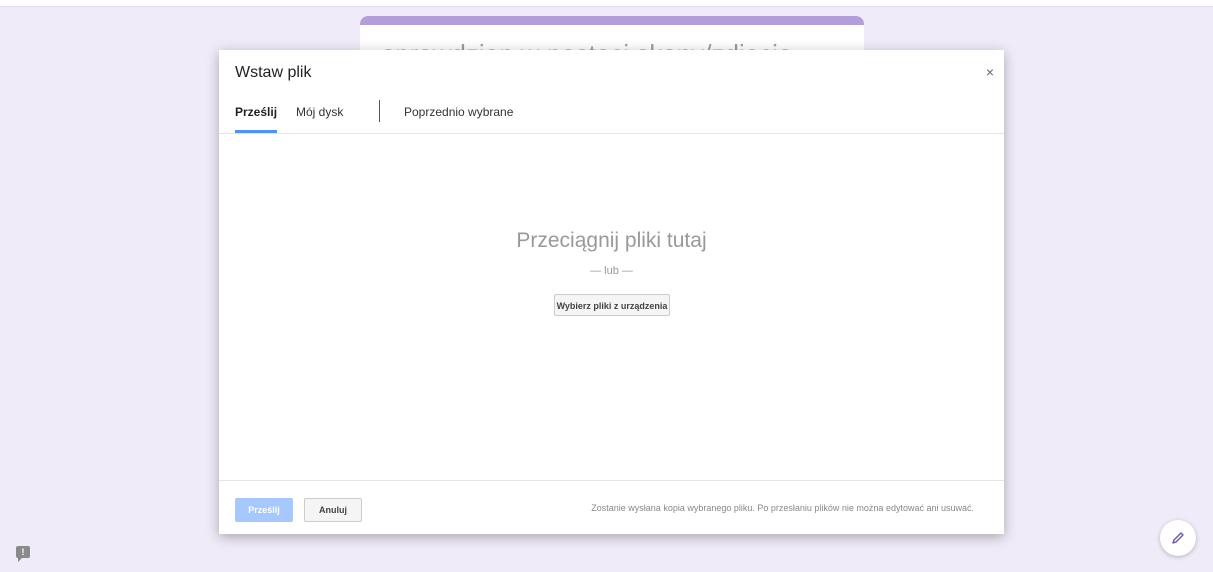 The width and height of the screenshot is (1213, 572). I want to click on tab-upload: Prześlij, so click(256, 114).